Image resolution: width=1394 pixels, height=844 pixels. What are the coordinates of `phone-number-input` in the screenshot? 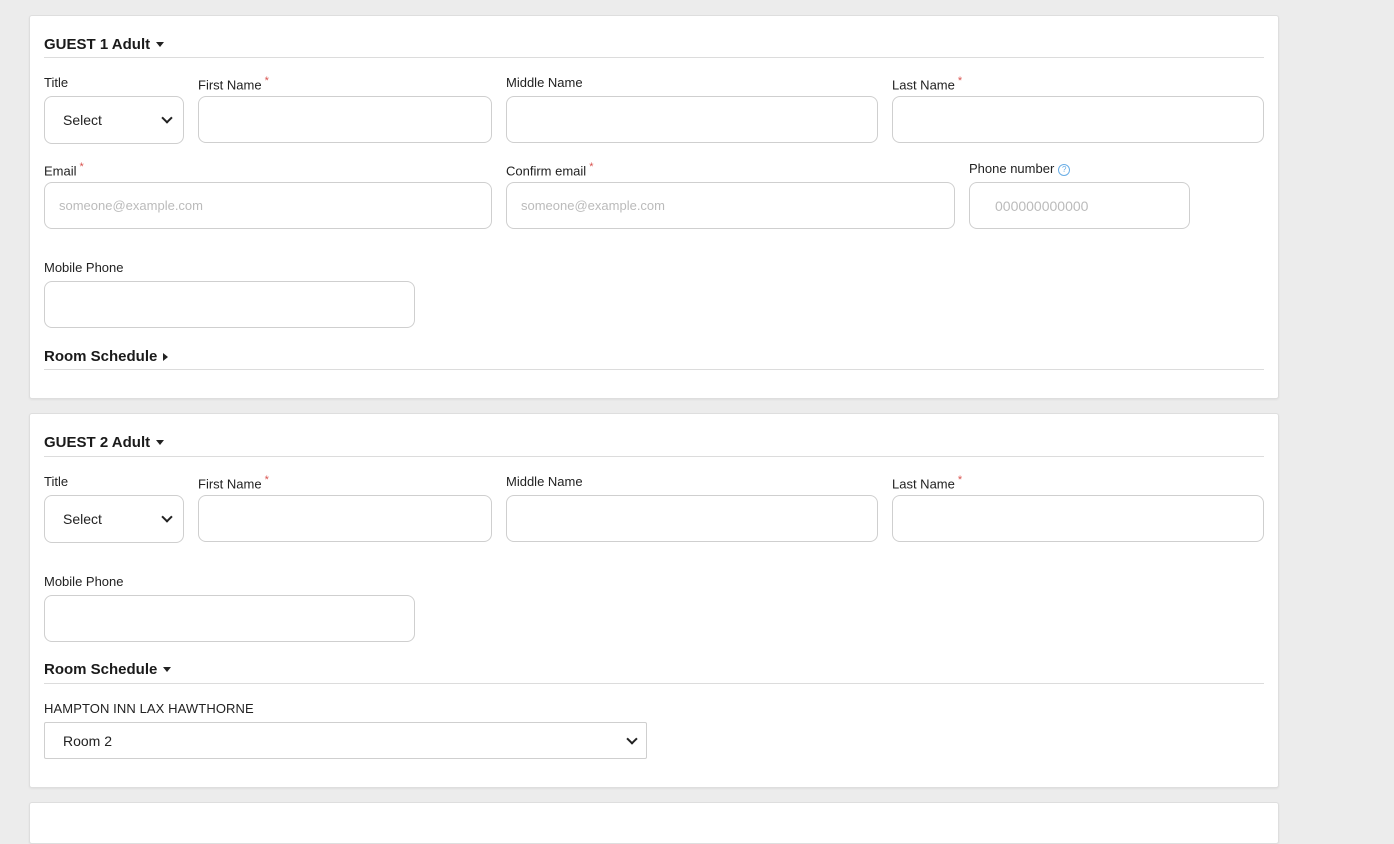 It's located at (1079, 205).